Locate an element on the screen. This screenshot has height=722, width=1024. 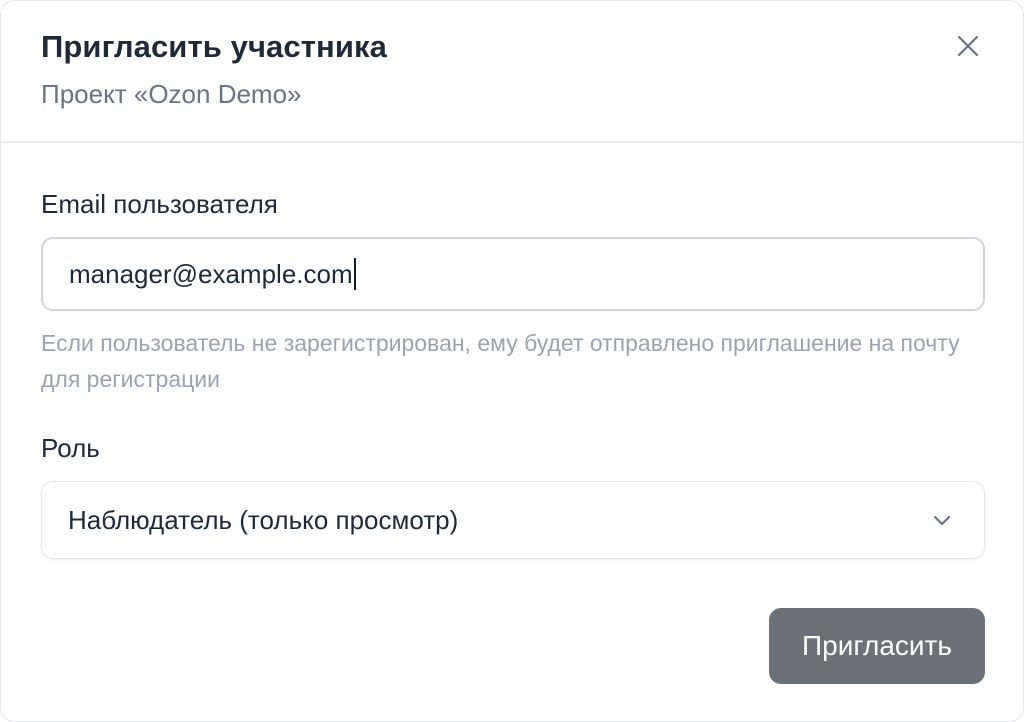
email-value: manager@example.com is located at coordinates (211, 273).